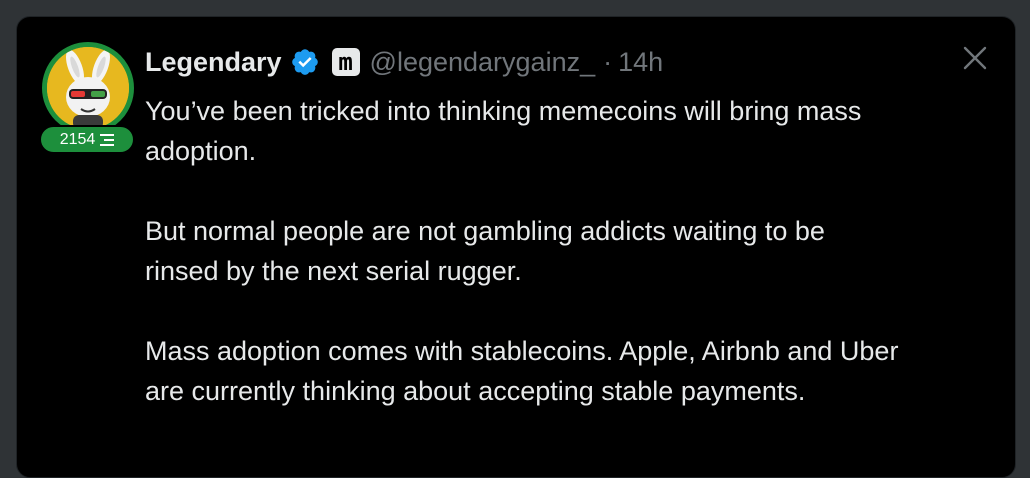 This screenshot has width=1030, height=478. Describe the element at coordinates (975, 58) in the screenshot. I see `close-icon` at that location.